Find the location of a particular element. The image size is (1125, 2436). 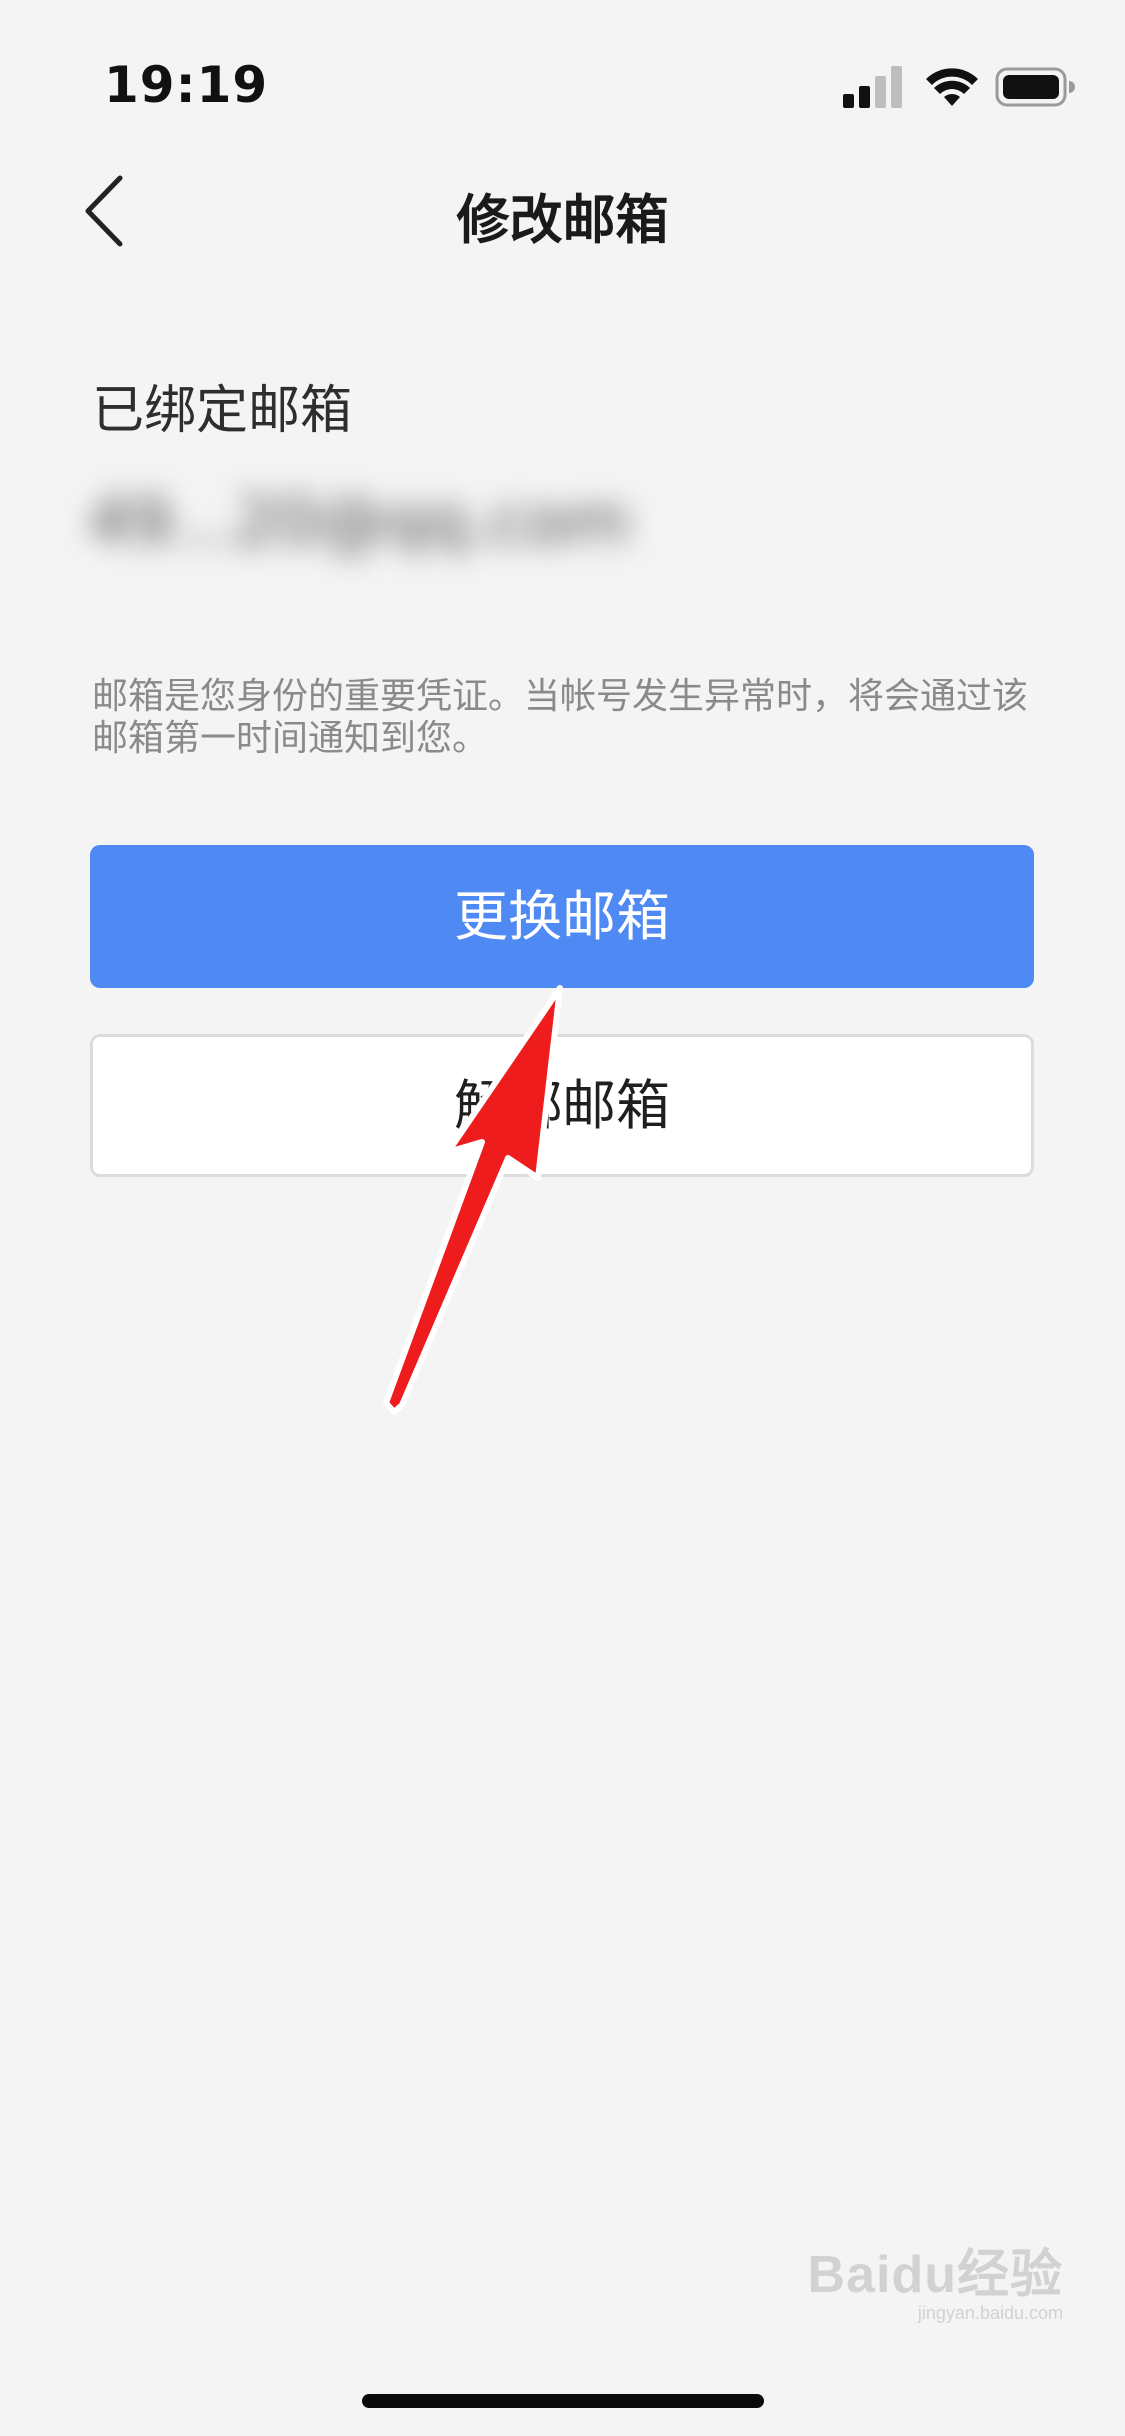

annotation-arrow is located at coordinates (473, 1200).